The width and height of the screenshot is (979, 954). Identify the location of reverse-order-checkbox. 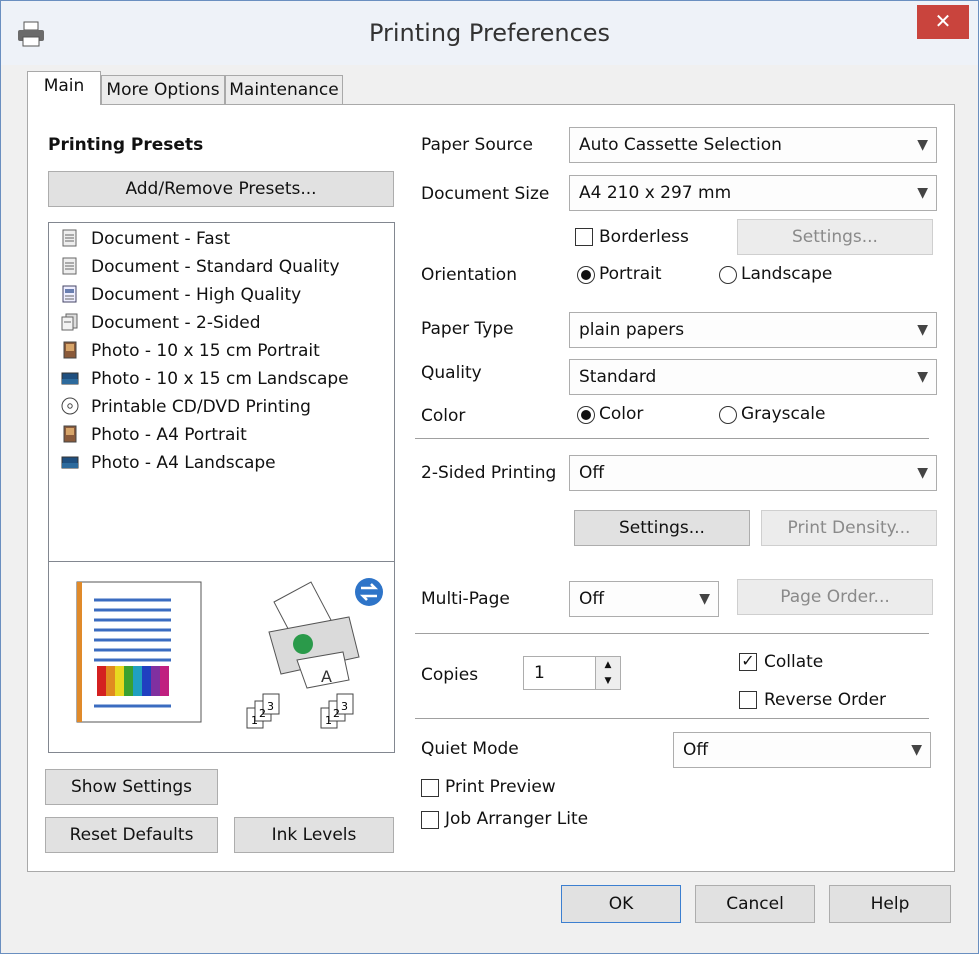
(748, 700).